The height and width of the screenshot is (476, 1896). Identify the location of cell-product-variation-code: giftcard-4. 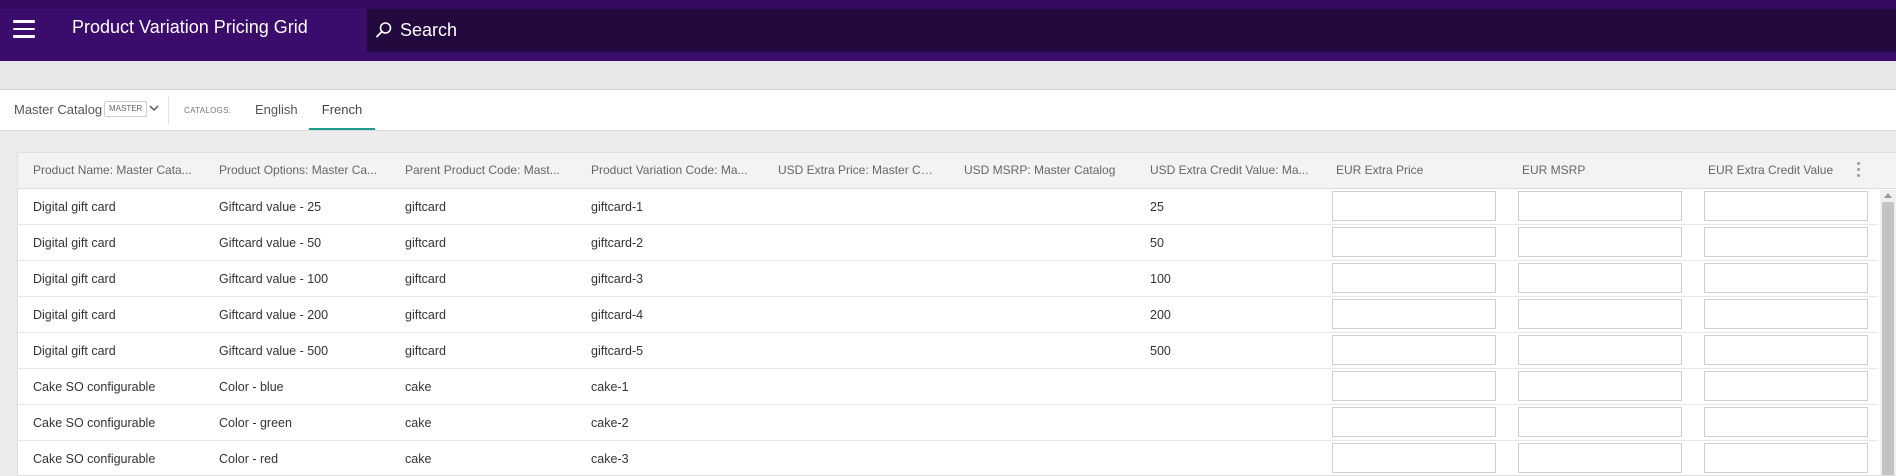
(617, 315).